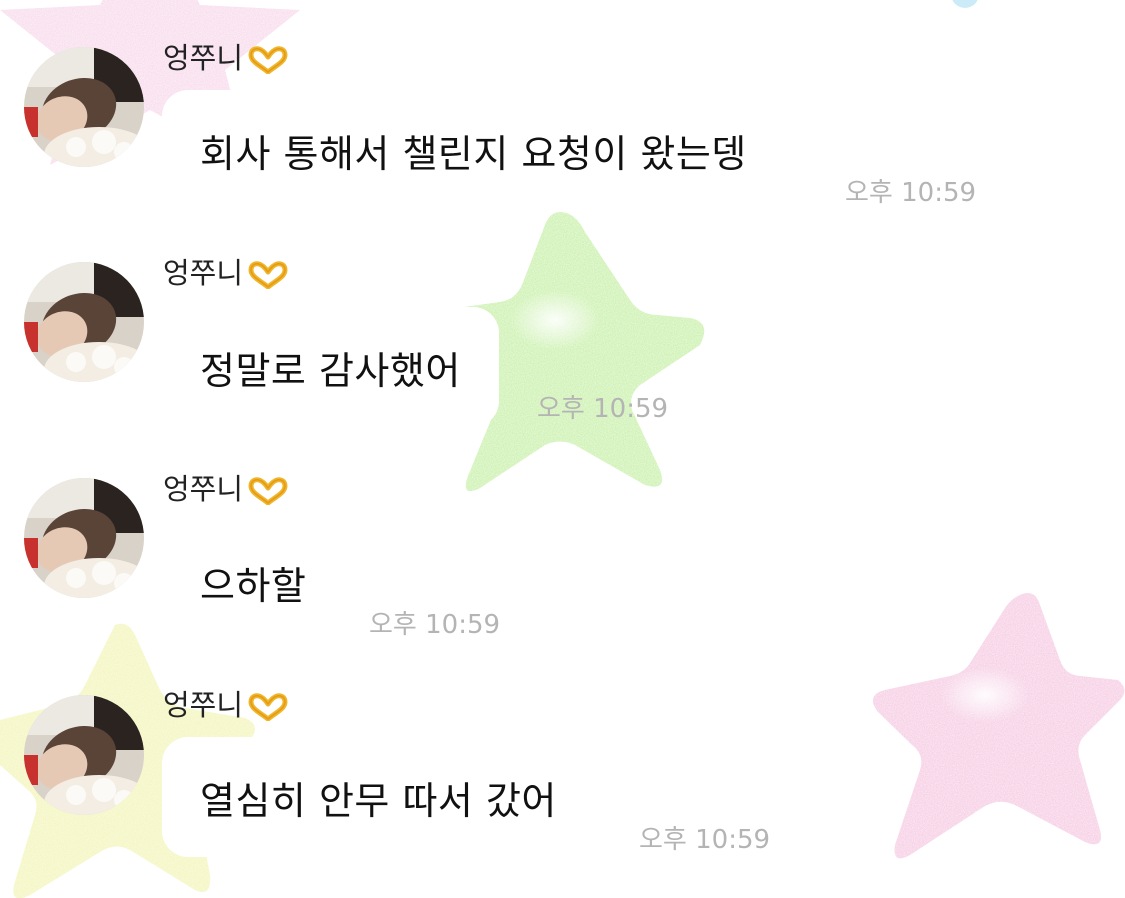  Describe the element at coordinates (378, 800) in the screenshot. I see `message-text: 열심히 안무 따서 갔어` at that location.